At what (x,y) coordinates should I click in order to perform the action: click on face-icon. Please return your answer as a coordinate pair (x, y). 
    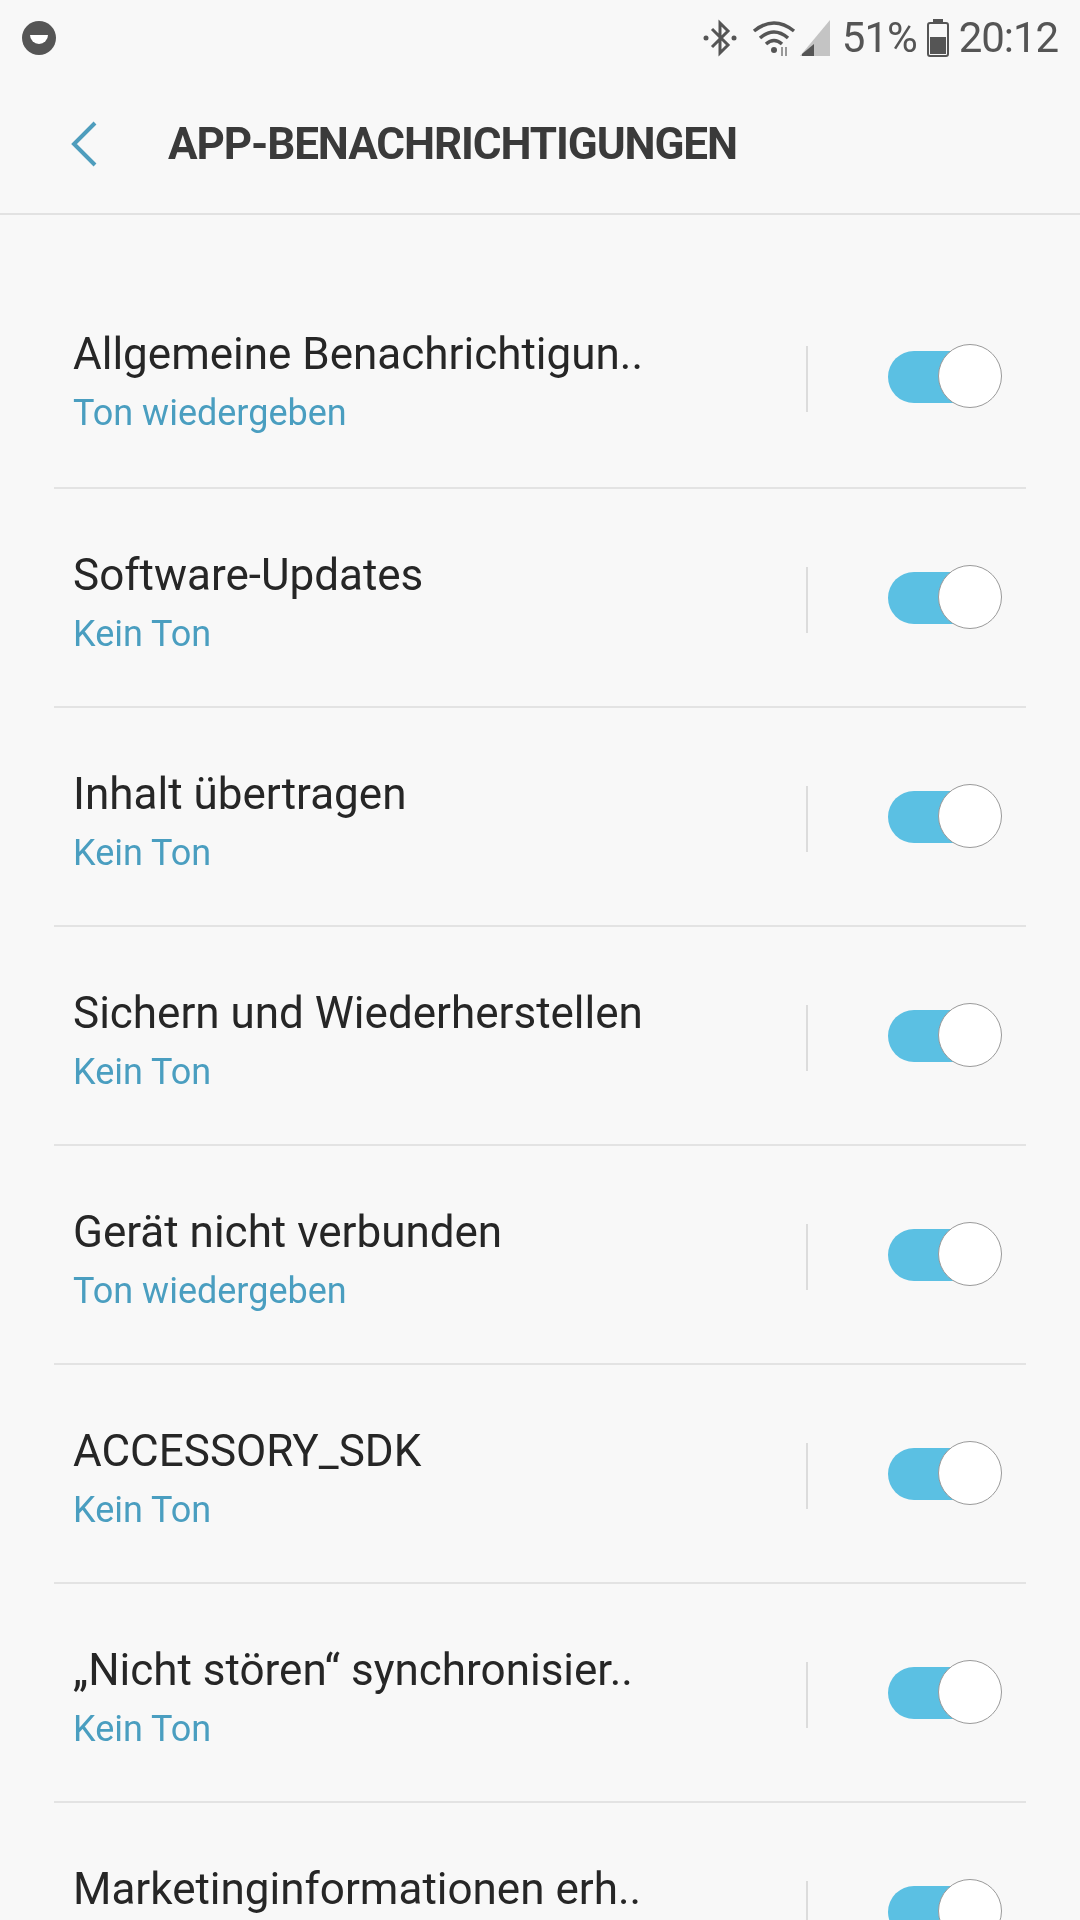
    Looking at the image, I should click on (39, 37).